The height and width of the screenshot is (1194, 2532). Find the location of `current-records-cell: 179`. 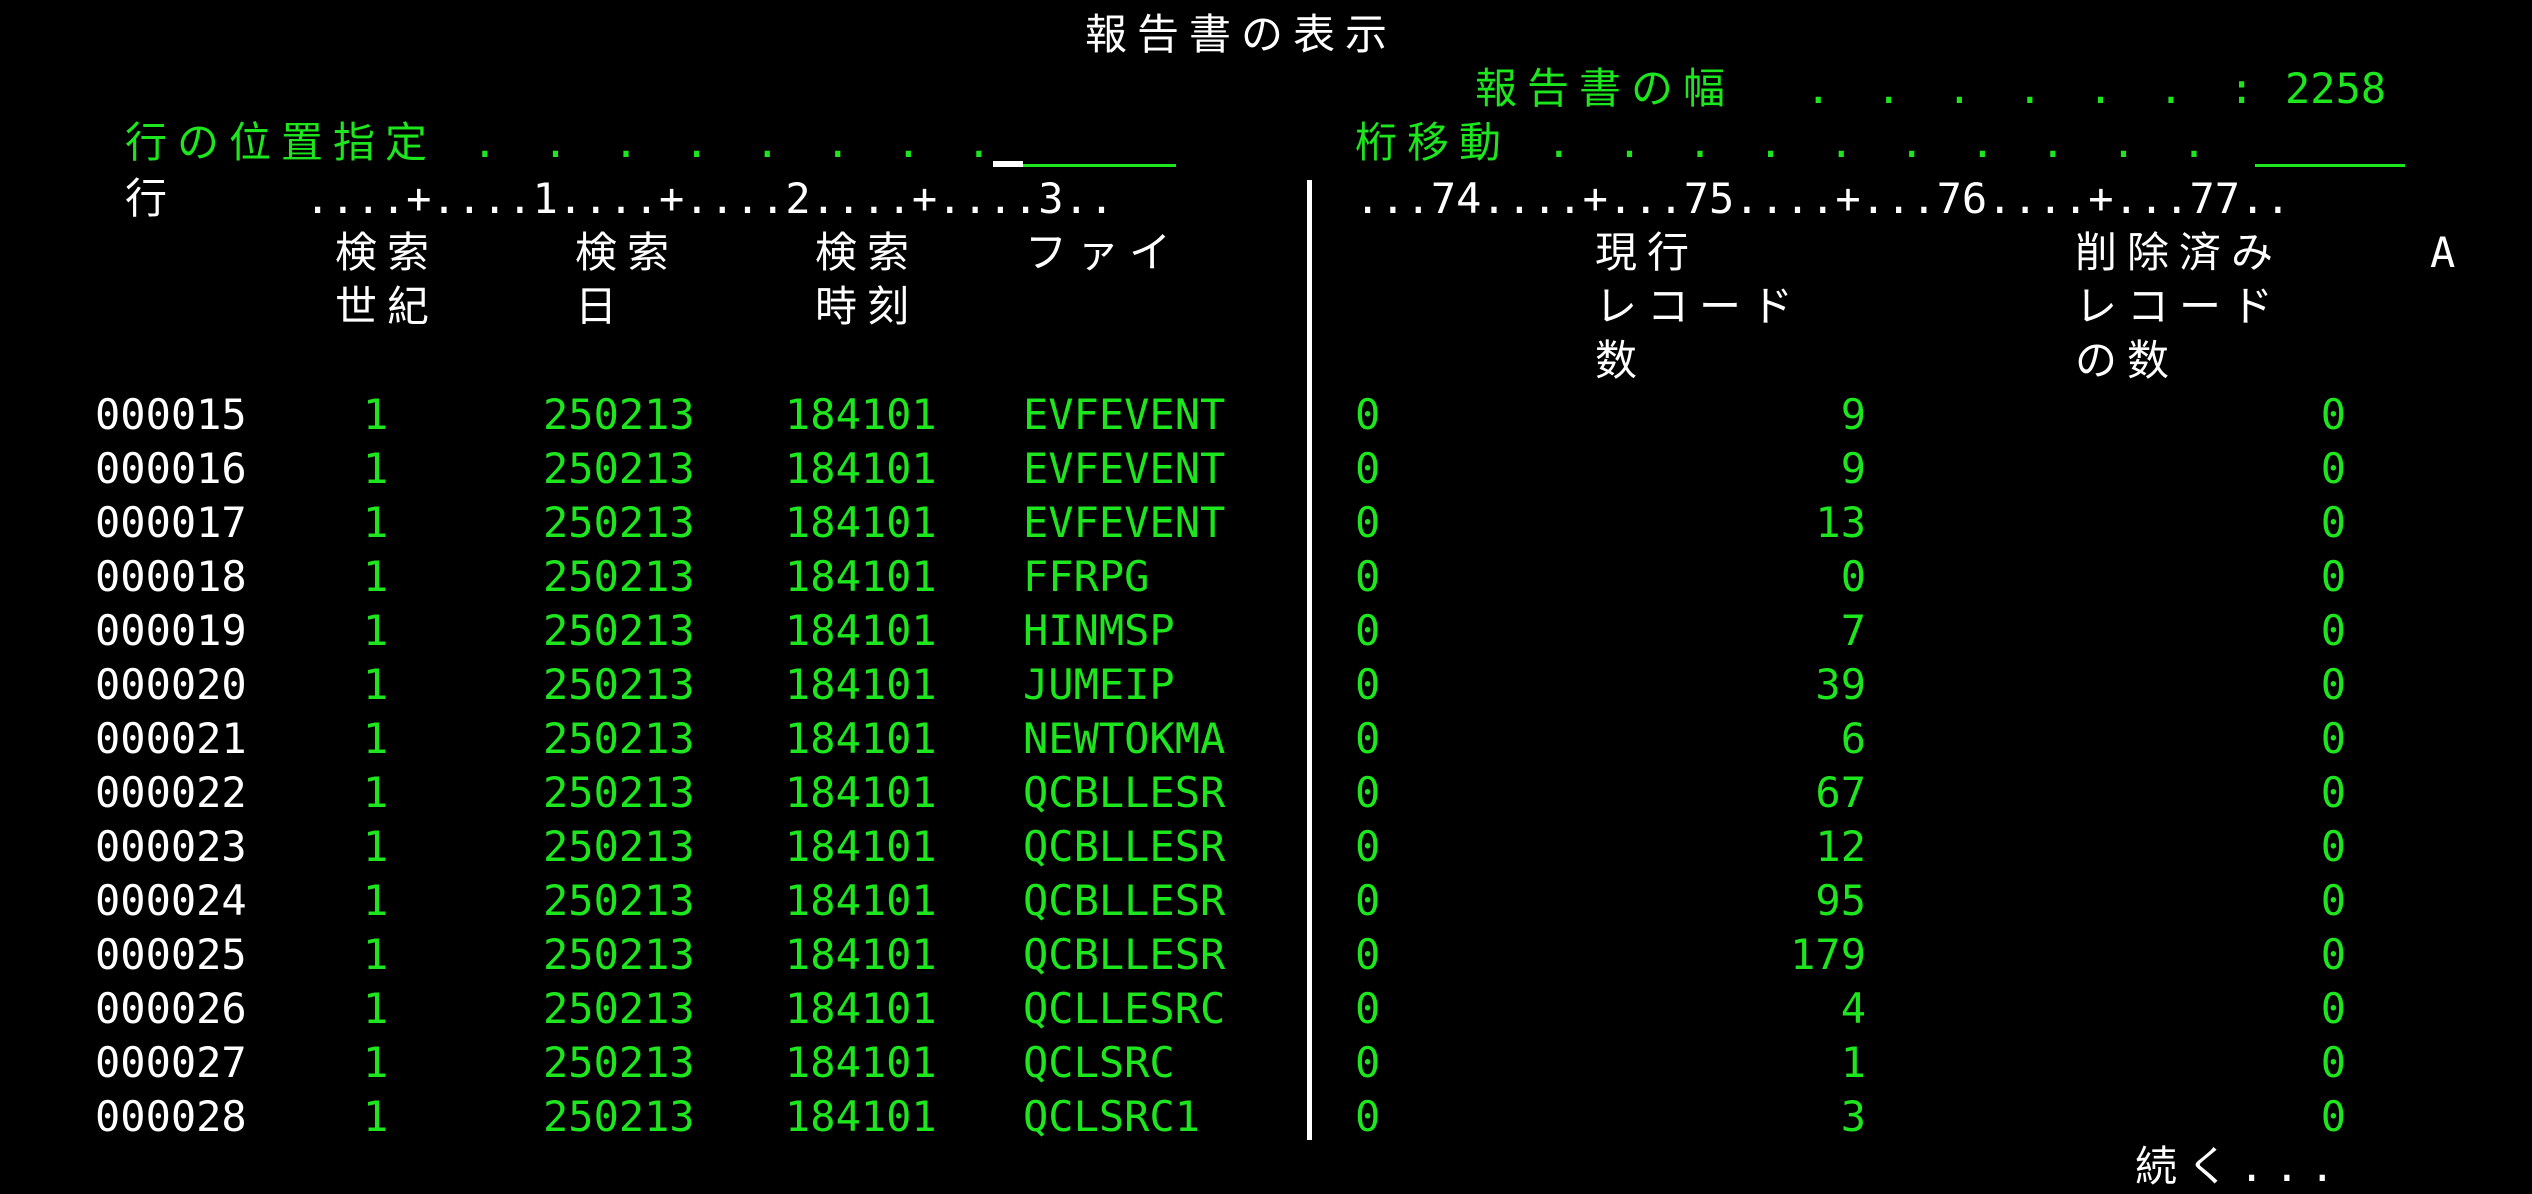

current-records-cell: 179 is located at coordinates (1828, 954).